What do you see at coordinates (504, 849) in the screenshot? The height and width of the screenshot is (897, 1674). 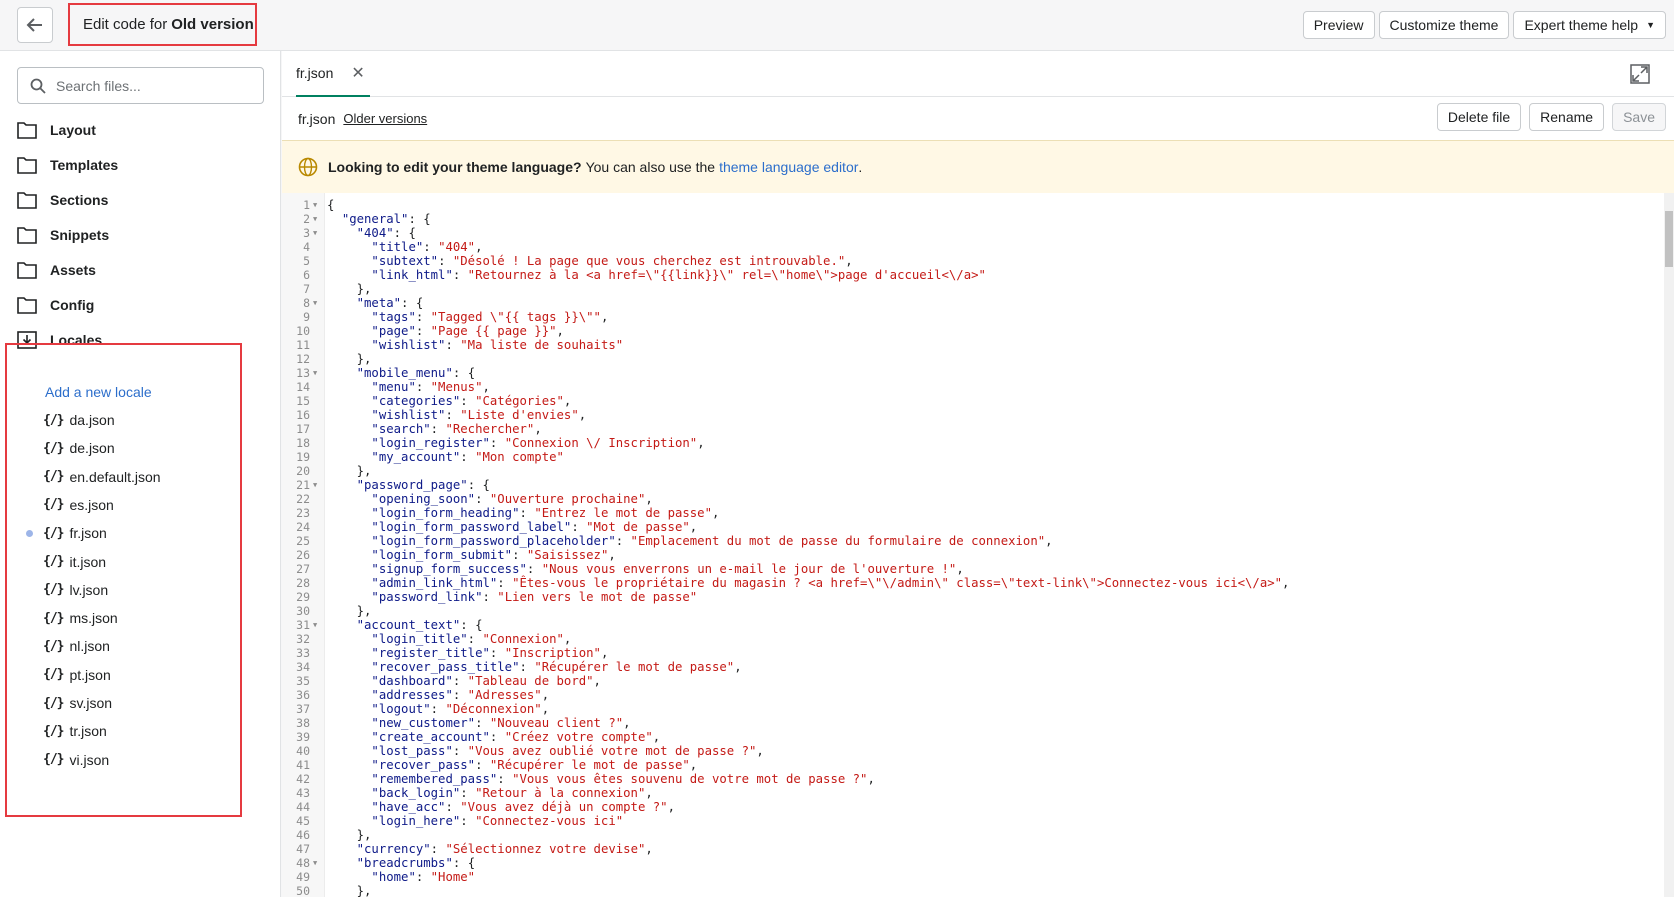 I see `code-text: "currency": "Sélectionnez votre devise",` at bounding box center [504, 849].